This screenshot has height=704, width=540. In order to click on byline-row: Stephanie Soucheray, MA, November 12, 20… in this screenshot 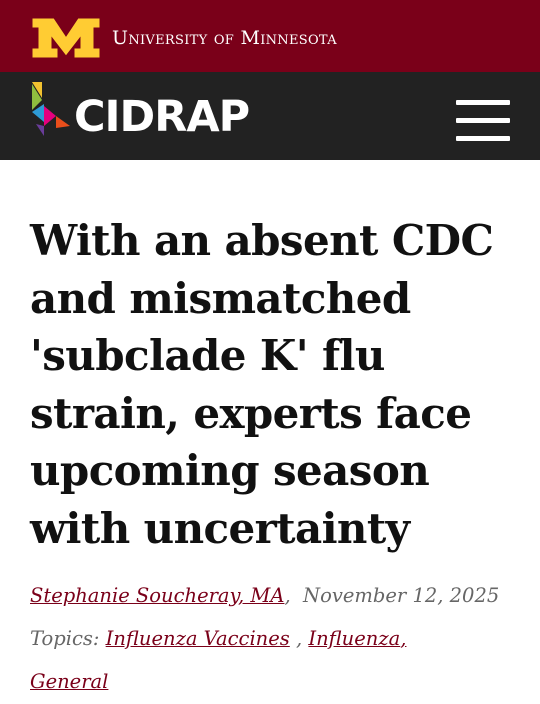, I will do `click(275, 595)`.